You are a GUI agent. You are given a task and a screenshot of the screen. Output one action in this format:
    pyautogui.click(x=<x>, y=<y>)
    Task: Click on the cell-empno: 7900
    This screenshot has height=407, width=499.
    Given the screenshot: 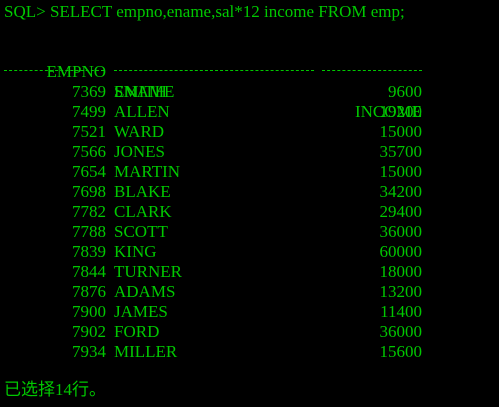 What is the action you would take?
    pyautogui.click(x=89, y=311)
    